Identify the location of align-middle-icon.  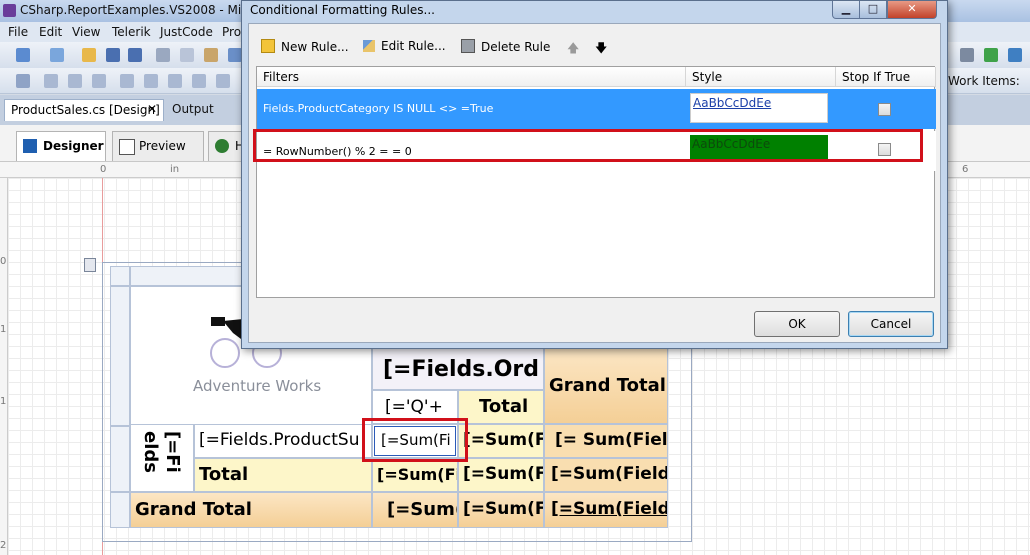
(151, 81).